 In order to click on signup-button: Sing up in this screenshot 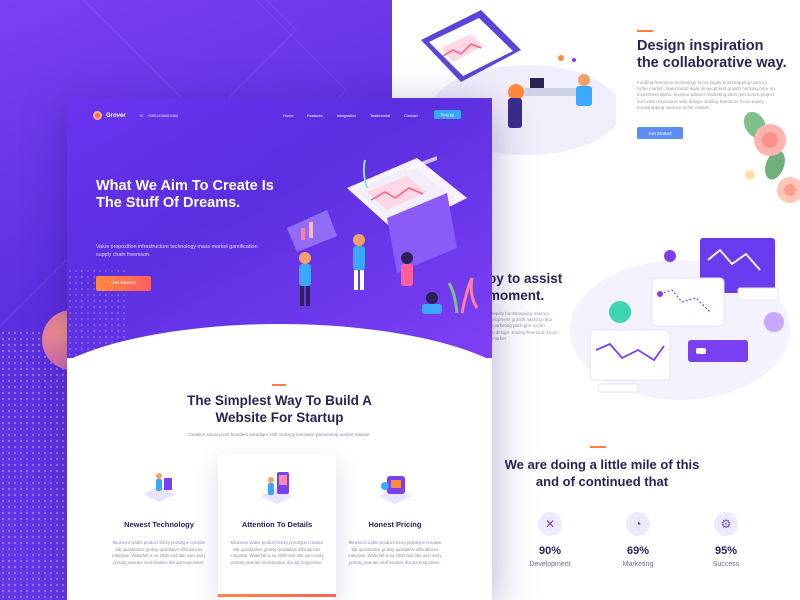, I will do `click(447, 114)`.